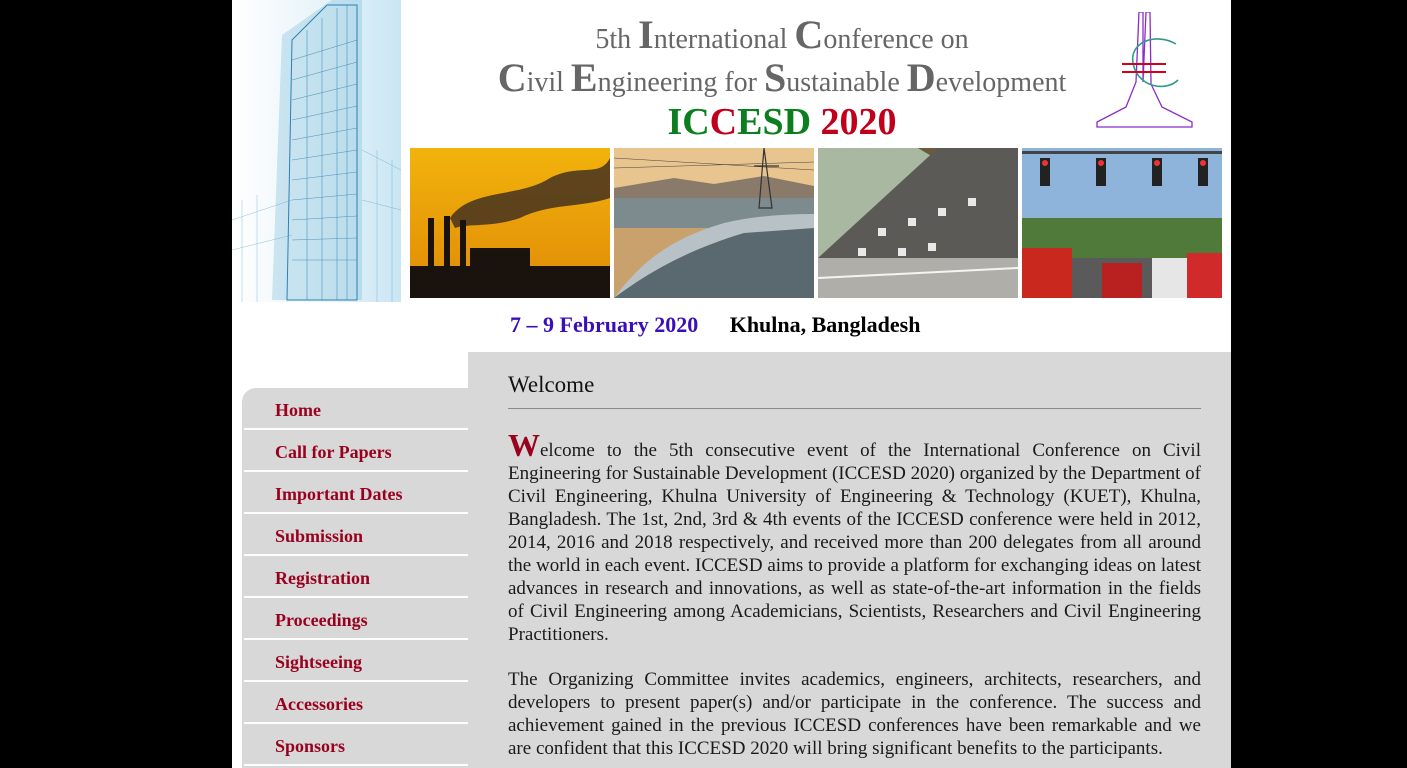 This screenshot has width=1407, height=768. Describe the element at coordinates (854, 122) in the screenshot. I see `acronym-segment: 2020` at that location.